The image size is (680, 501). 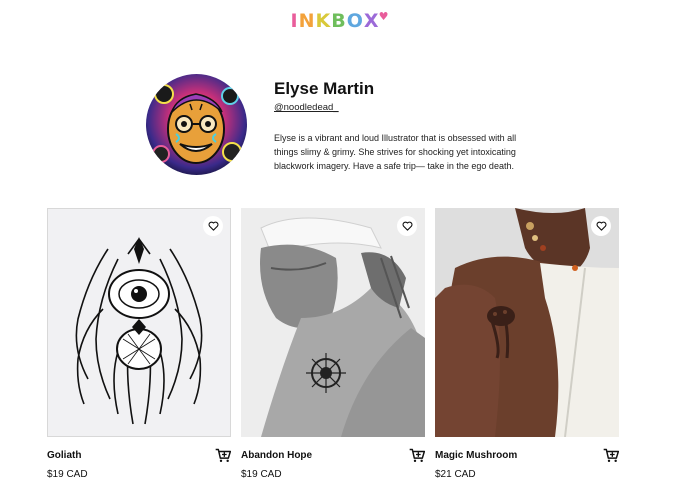 I want to click on logo-letter: I, so click(x=294, y=21).